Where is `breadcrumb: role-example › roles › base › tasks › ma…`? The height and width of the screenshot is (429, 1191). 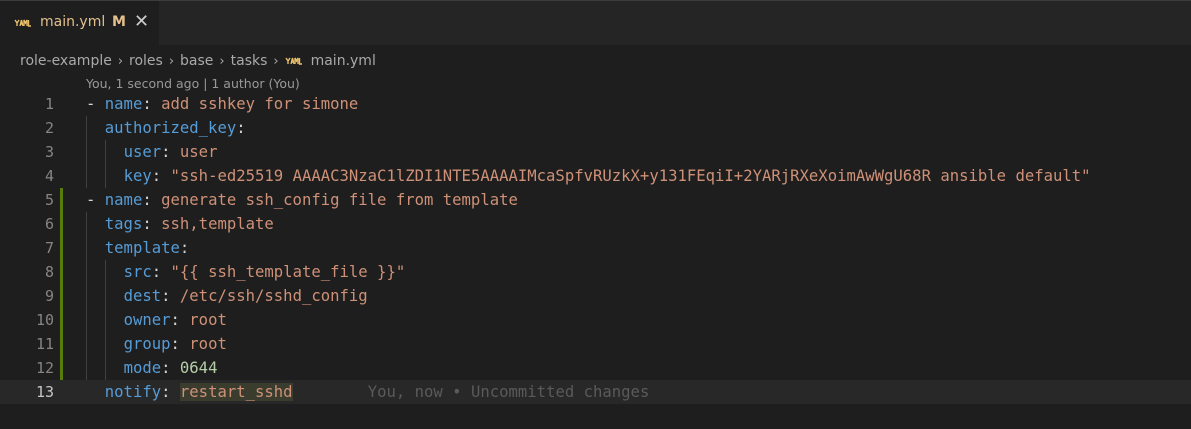 breadcrumb: role-example › roles › base › tasks › ma… is located at coordinates (198, 61).